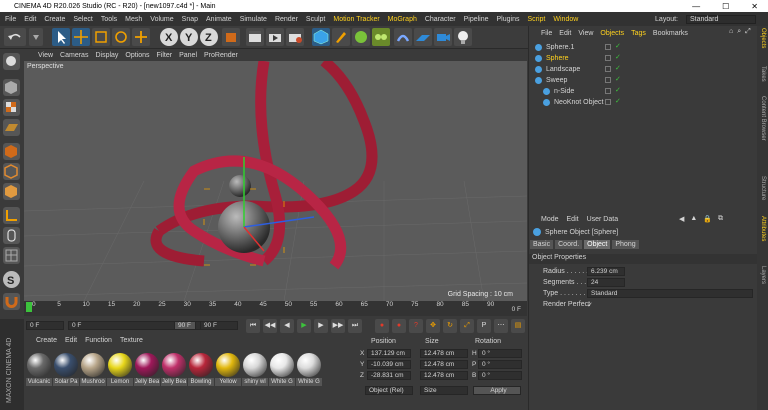 This screenshot has height=410, width=768. What do you see at coordinates (11, 279) in the screenshot?
I see `snap-button: S` at bounding box center [11, 279].